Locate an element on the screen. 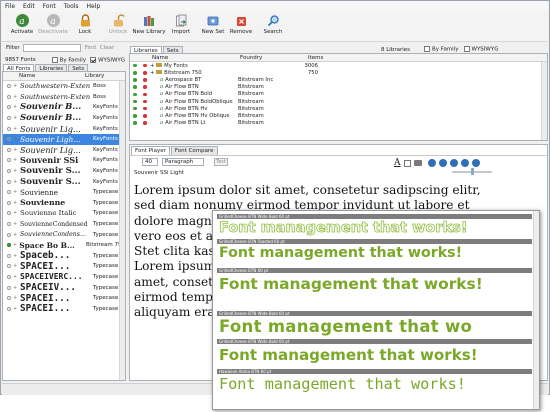 The width and height of the screenshot is (550, 412). filter-input is located at coordinates (51, 48).